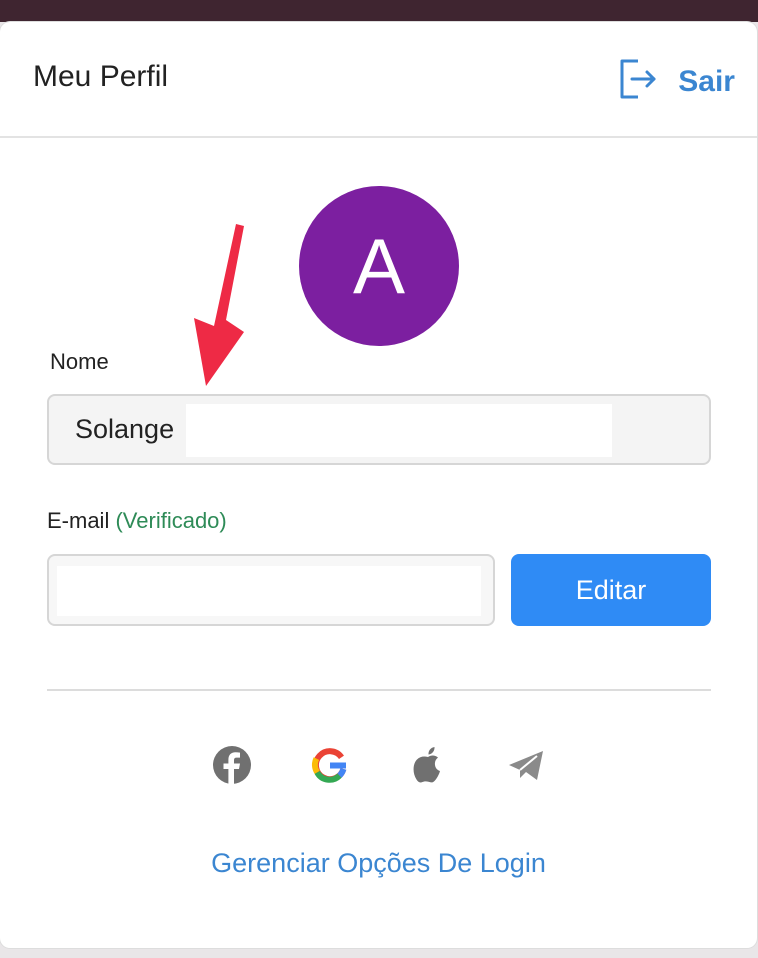 This screenshot has height=958, width=758. What do you see at coordinates (379, 690) in the screenshot?
I see `divider` at bounding box center [379, 690].